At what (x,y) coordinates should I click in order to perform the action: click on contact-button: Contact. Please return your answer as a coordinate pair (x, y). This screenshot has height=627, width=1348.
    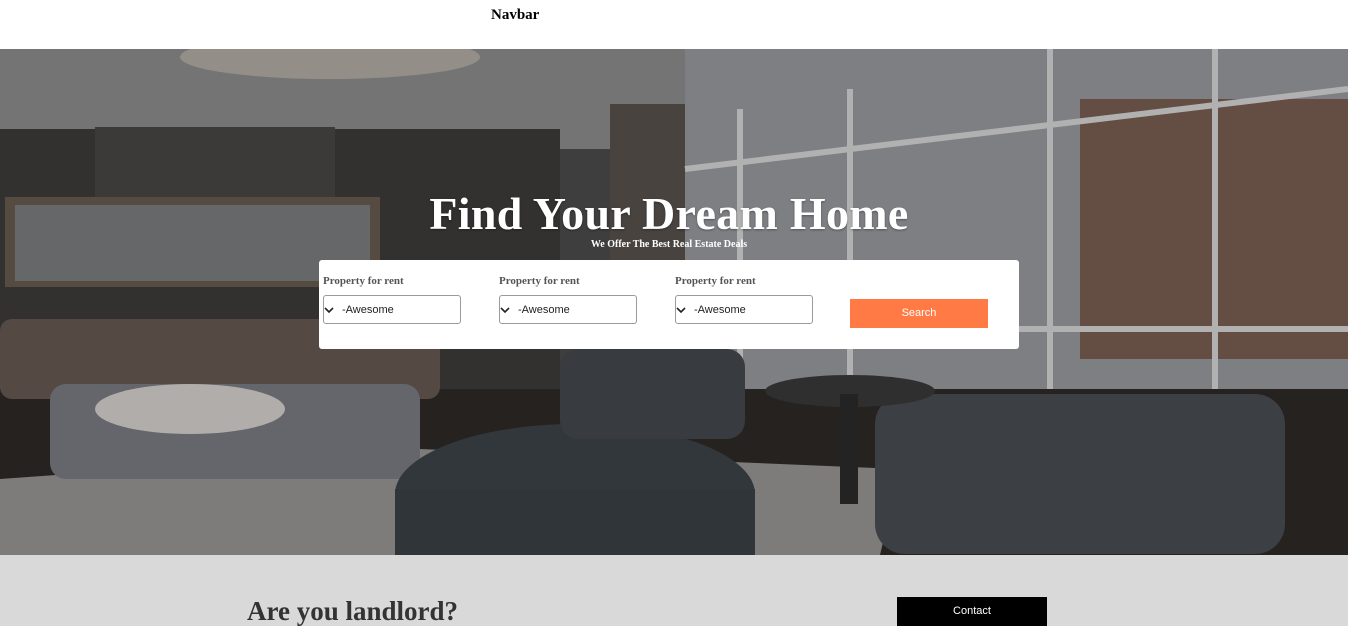
    Looking at the image, I should click on (972, 611).